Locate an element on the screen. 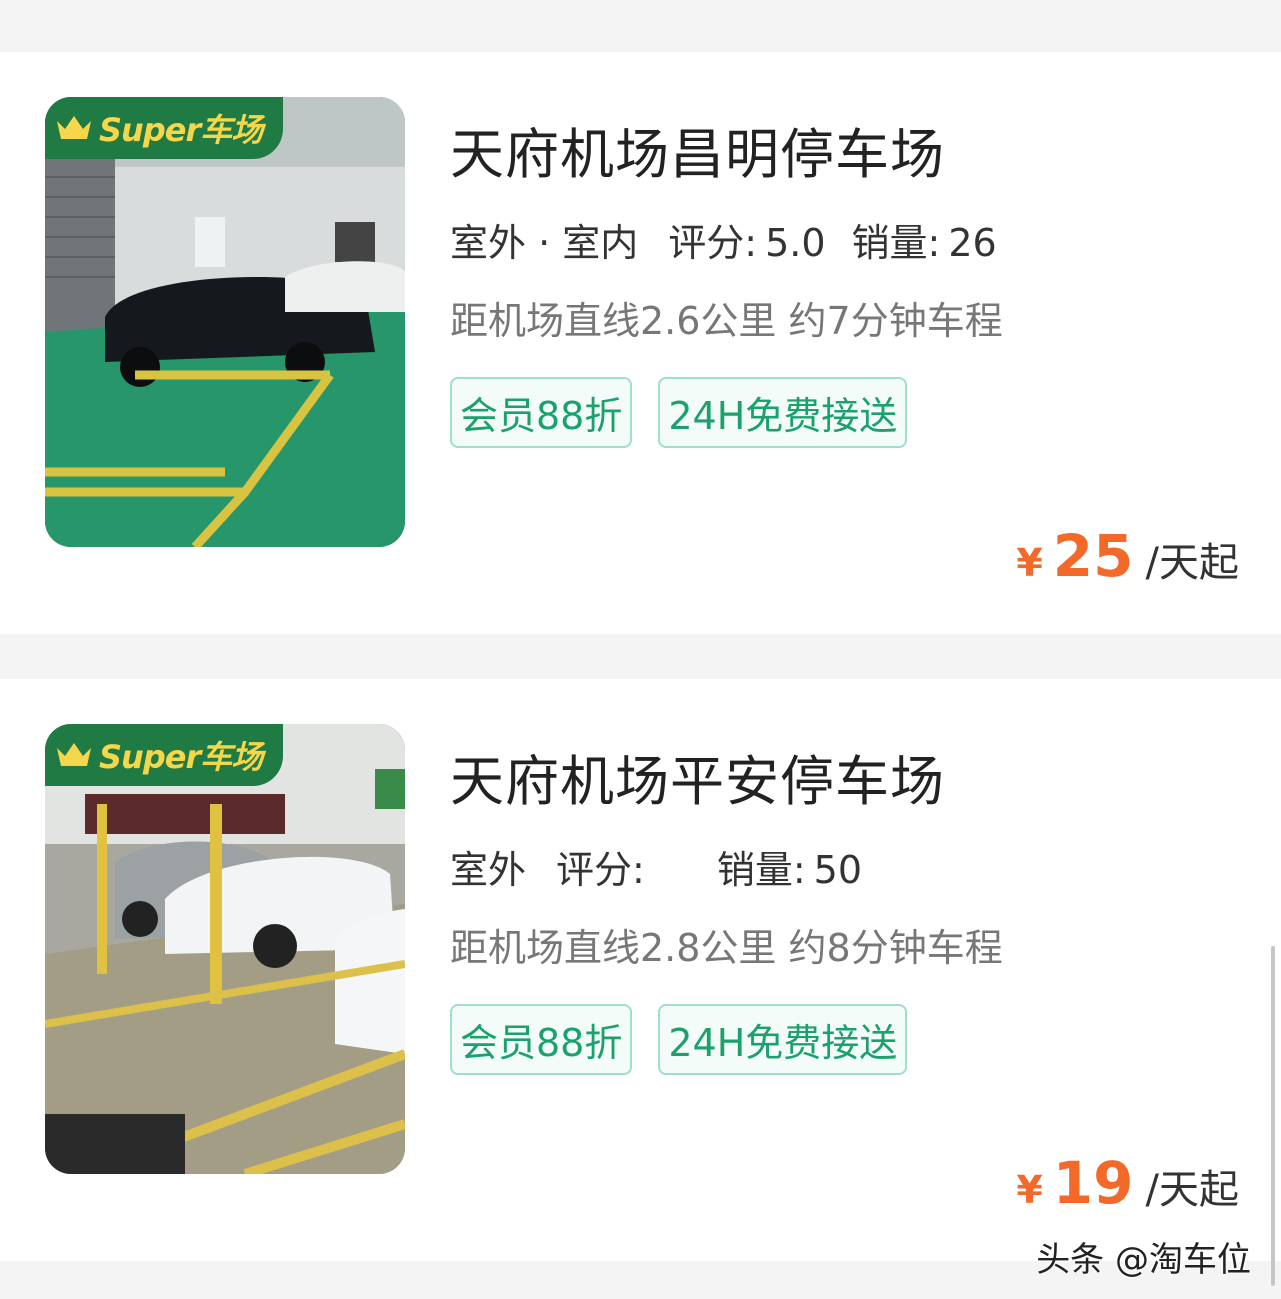 The height and width of the screenshot is (1299, 1281). price: ¥ 19 /天起 is located at coordinates (1127, 1183).